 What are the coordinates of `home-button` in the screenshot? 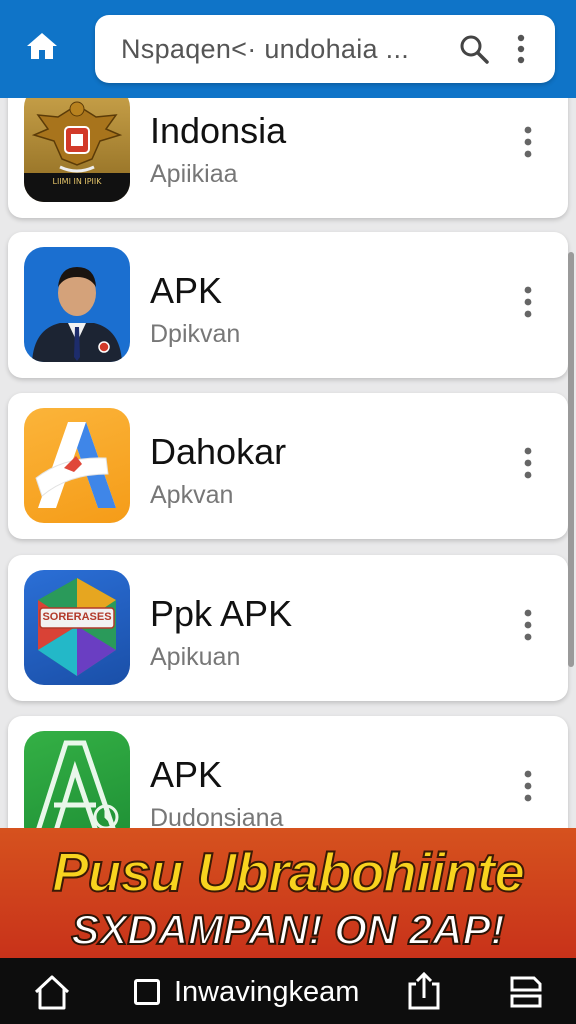 It's located at (42, 46).